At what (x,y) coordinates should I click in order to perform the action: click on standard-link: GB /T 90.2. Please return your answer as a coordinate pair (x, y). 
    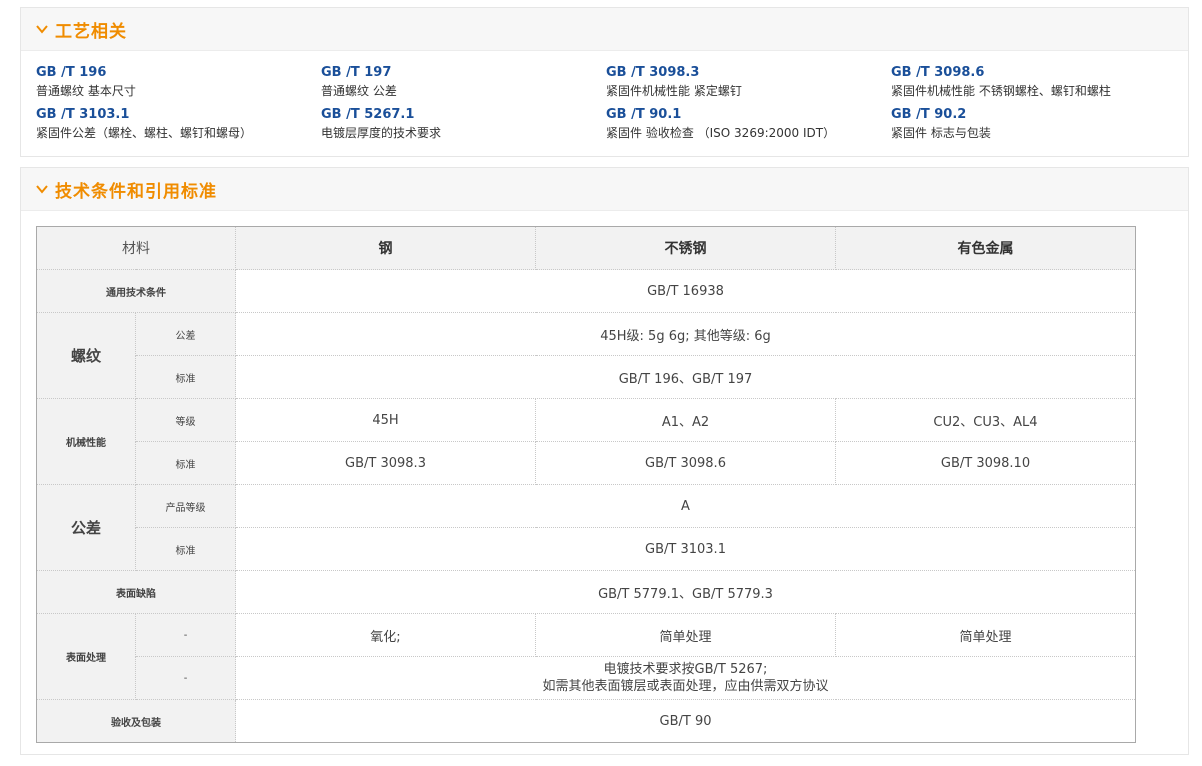
    Looking at the image, I should click on (1033, 115).